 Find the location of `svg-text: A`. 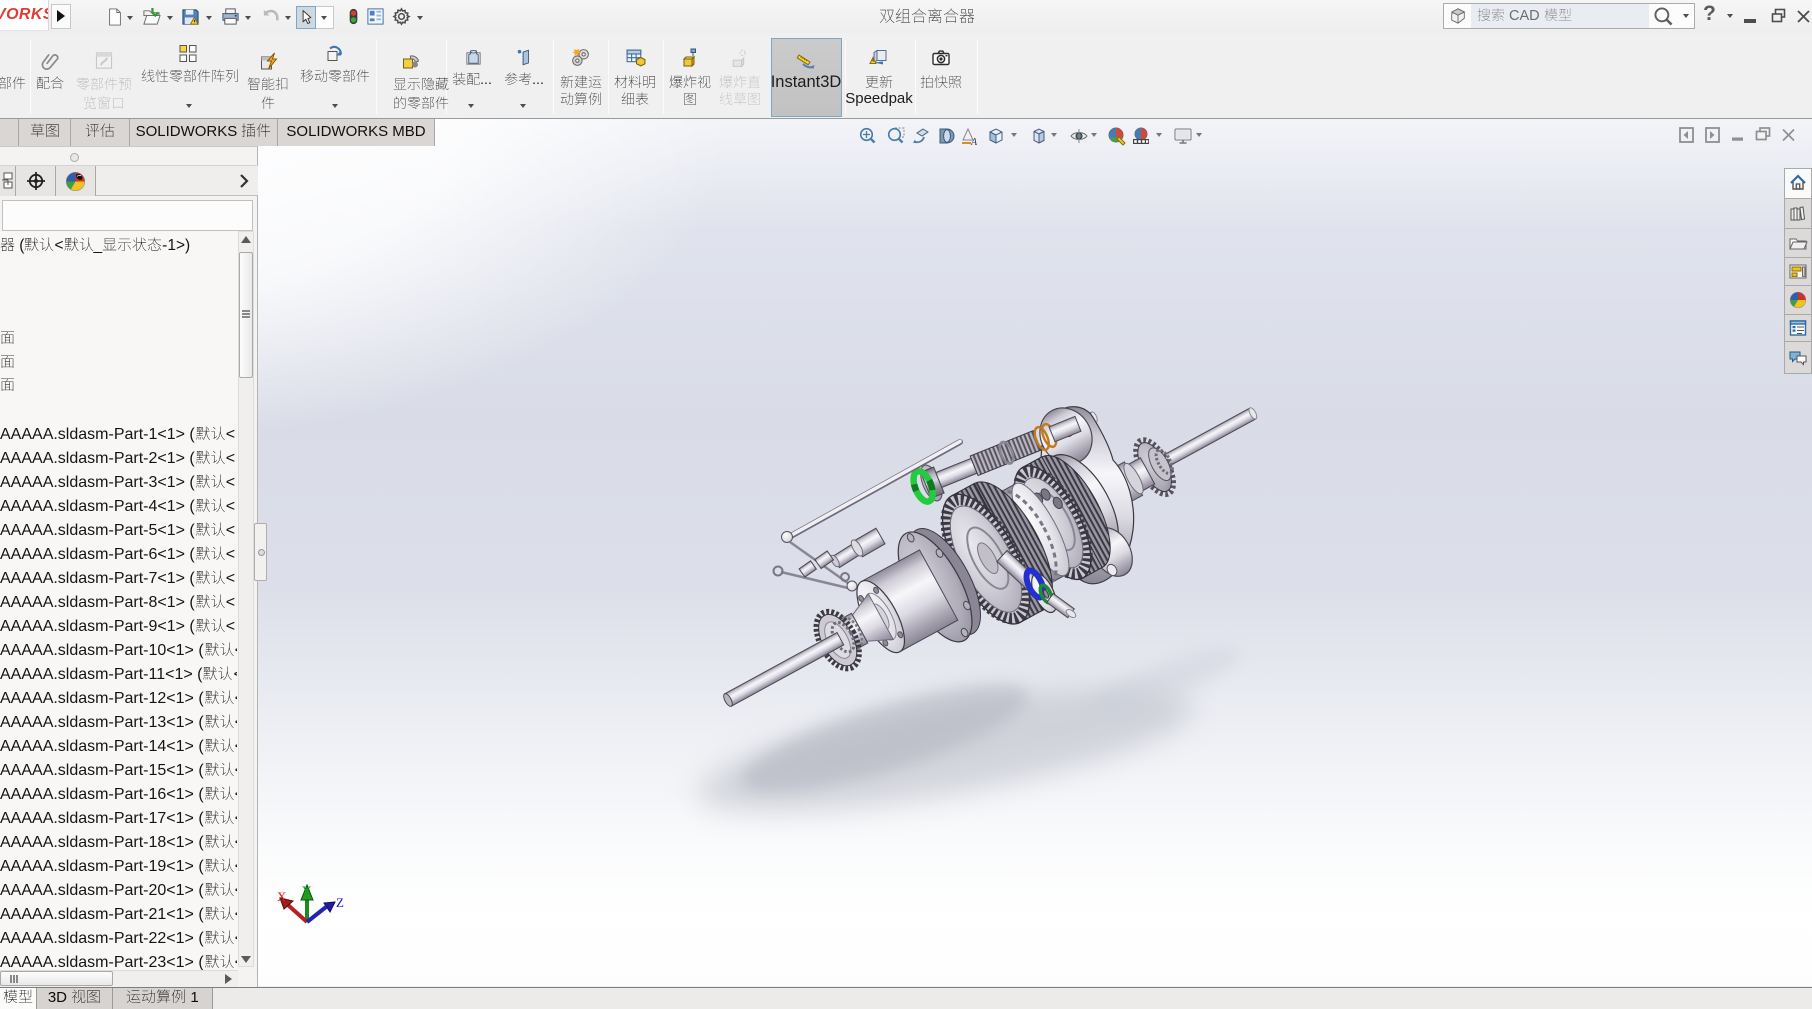

svg-text: A is located at coordinates (974, 141).